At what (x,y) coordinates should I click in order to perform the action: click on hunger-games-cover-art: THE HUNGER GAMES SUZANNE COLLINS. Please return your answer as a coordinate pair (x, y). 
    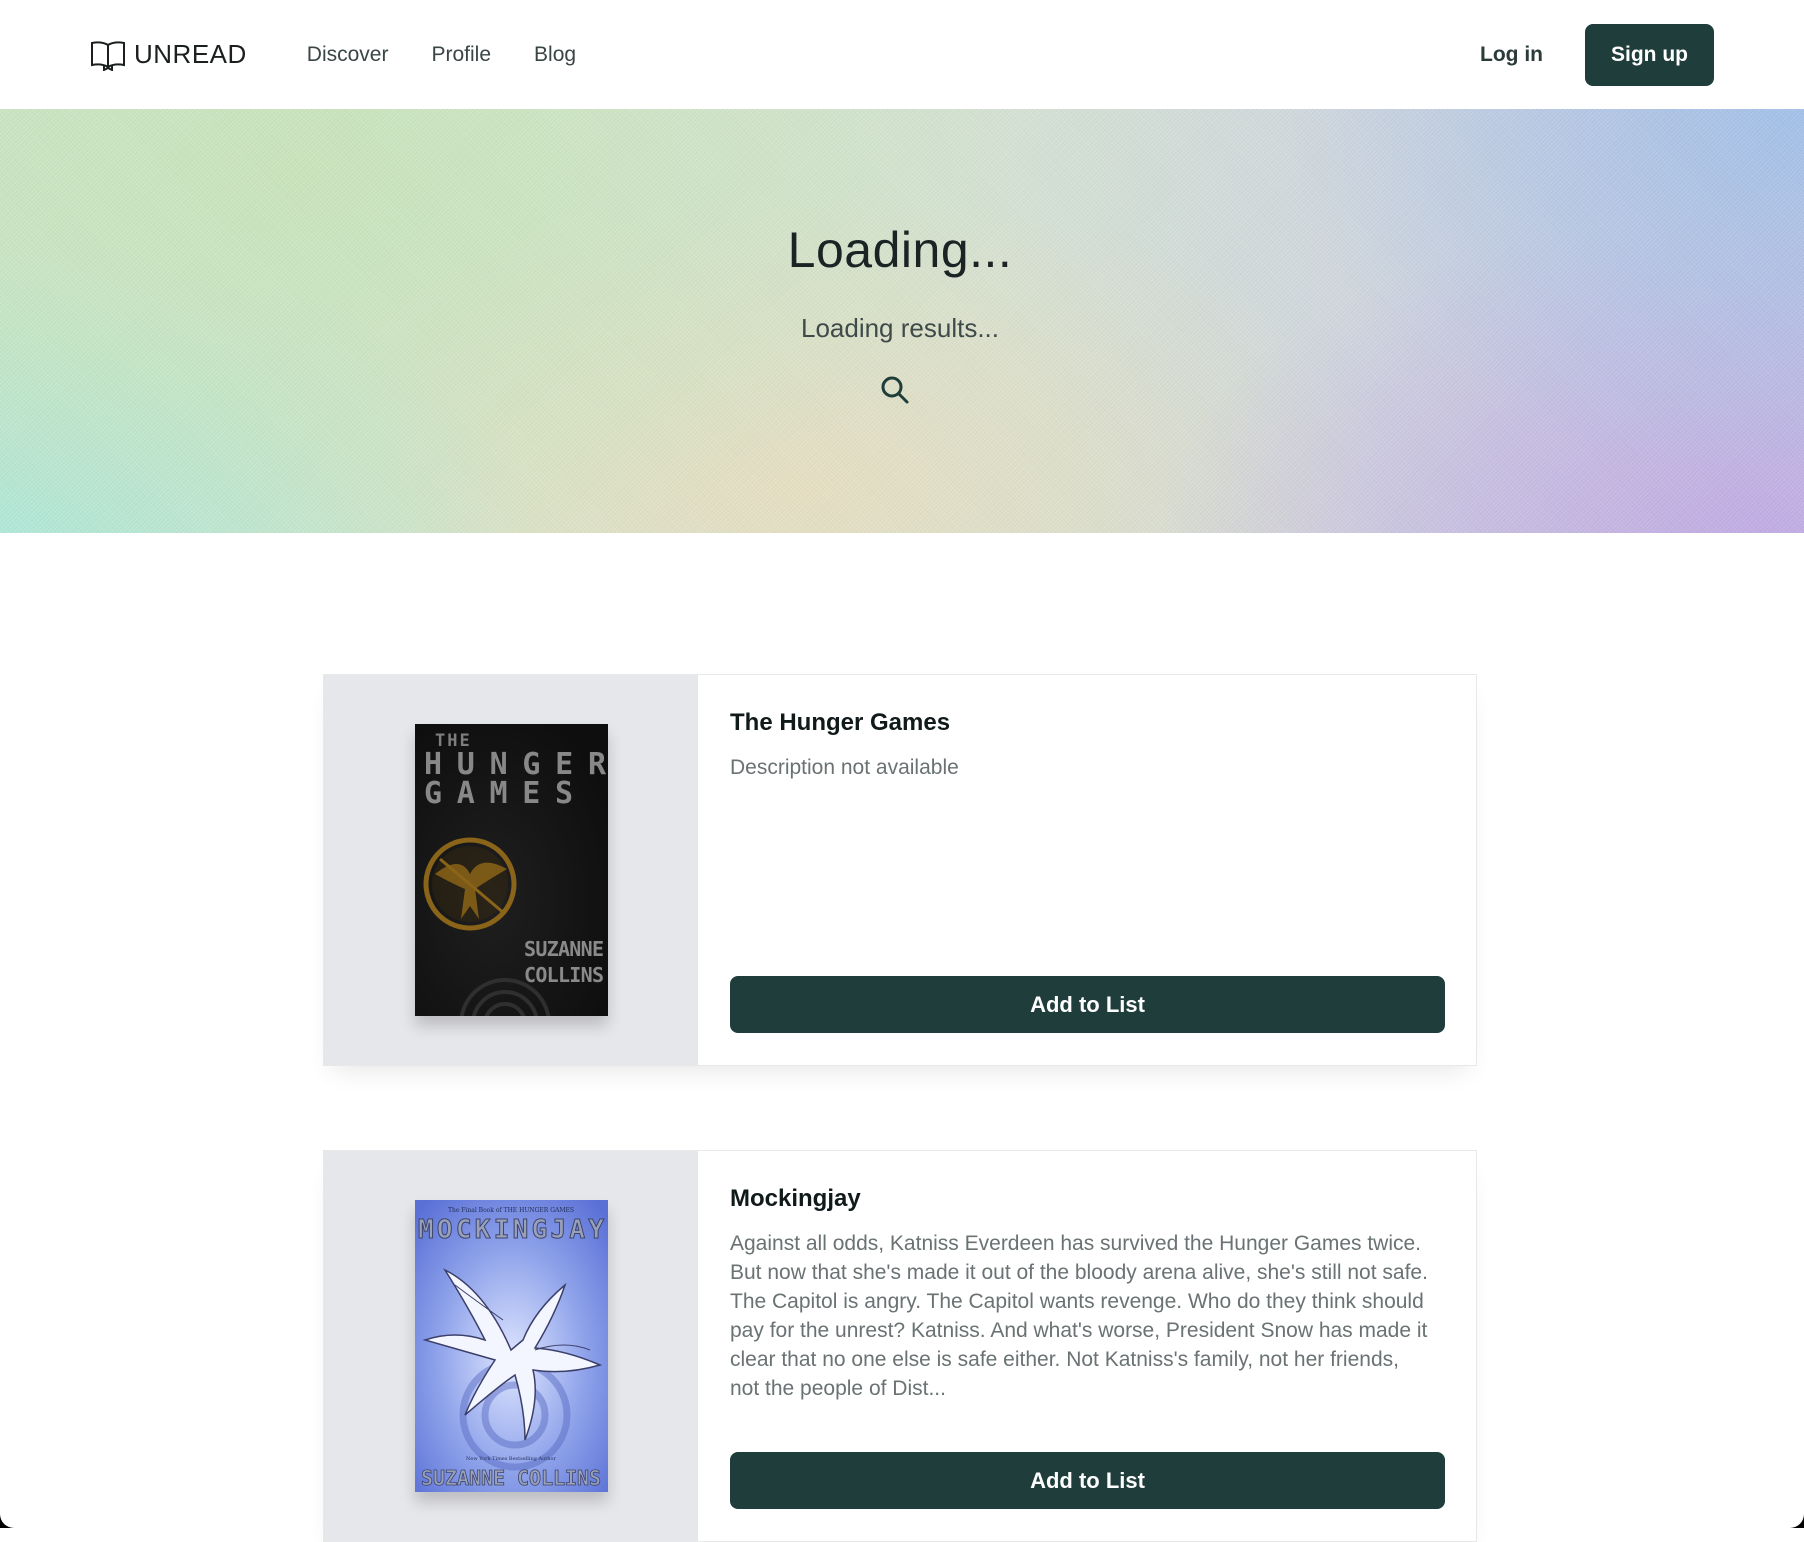
    Looking at the image, I should click on (511, 870).